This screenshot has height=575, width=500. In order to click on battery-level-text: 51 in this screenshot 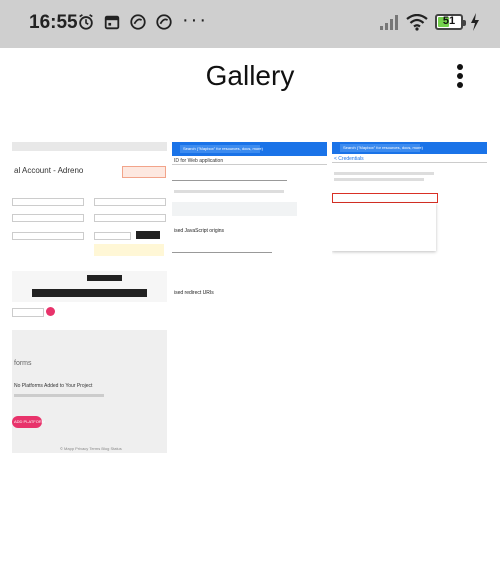, I will do `click(449, 21)`.